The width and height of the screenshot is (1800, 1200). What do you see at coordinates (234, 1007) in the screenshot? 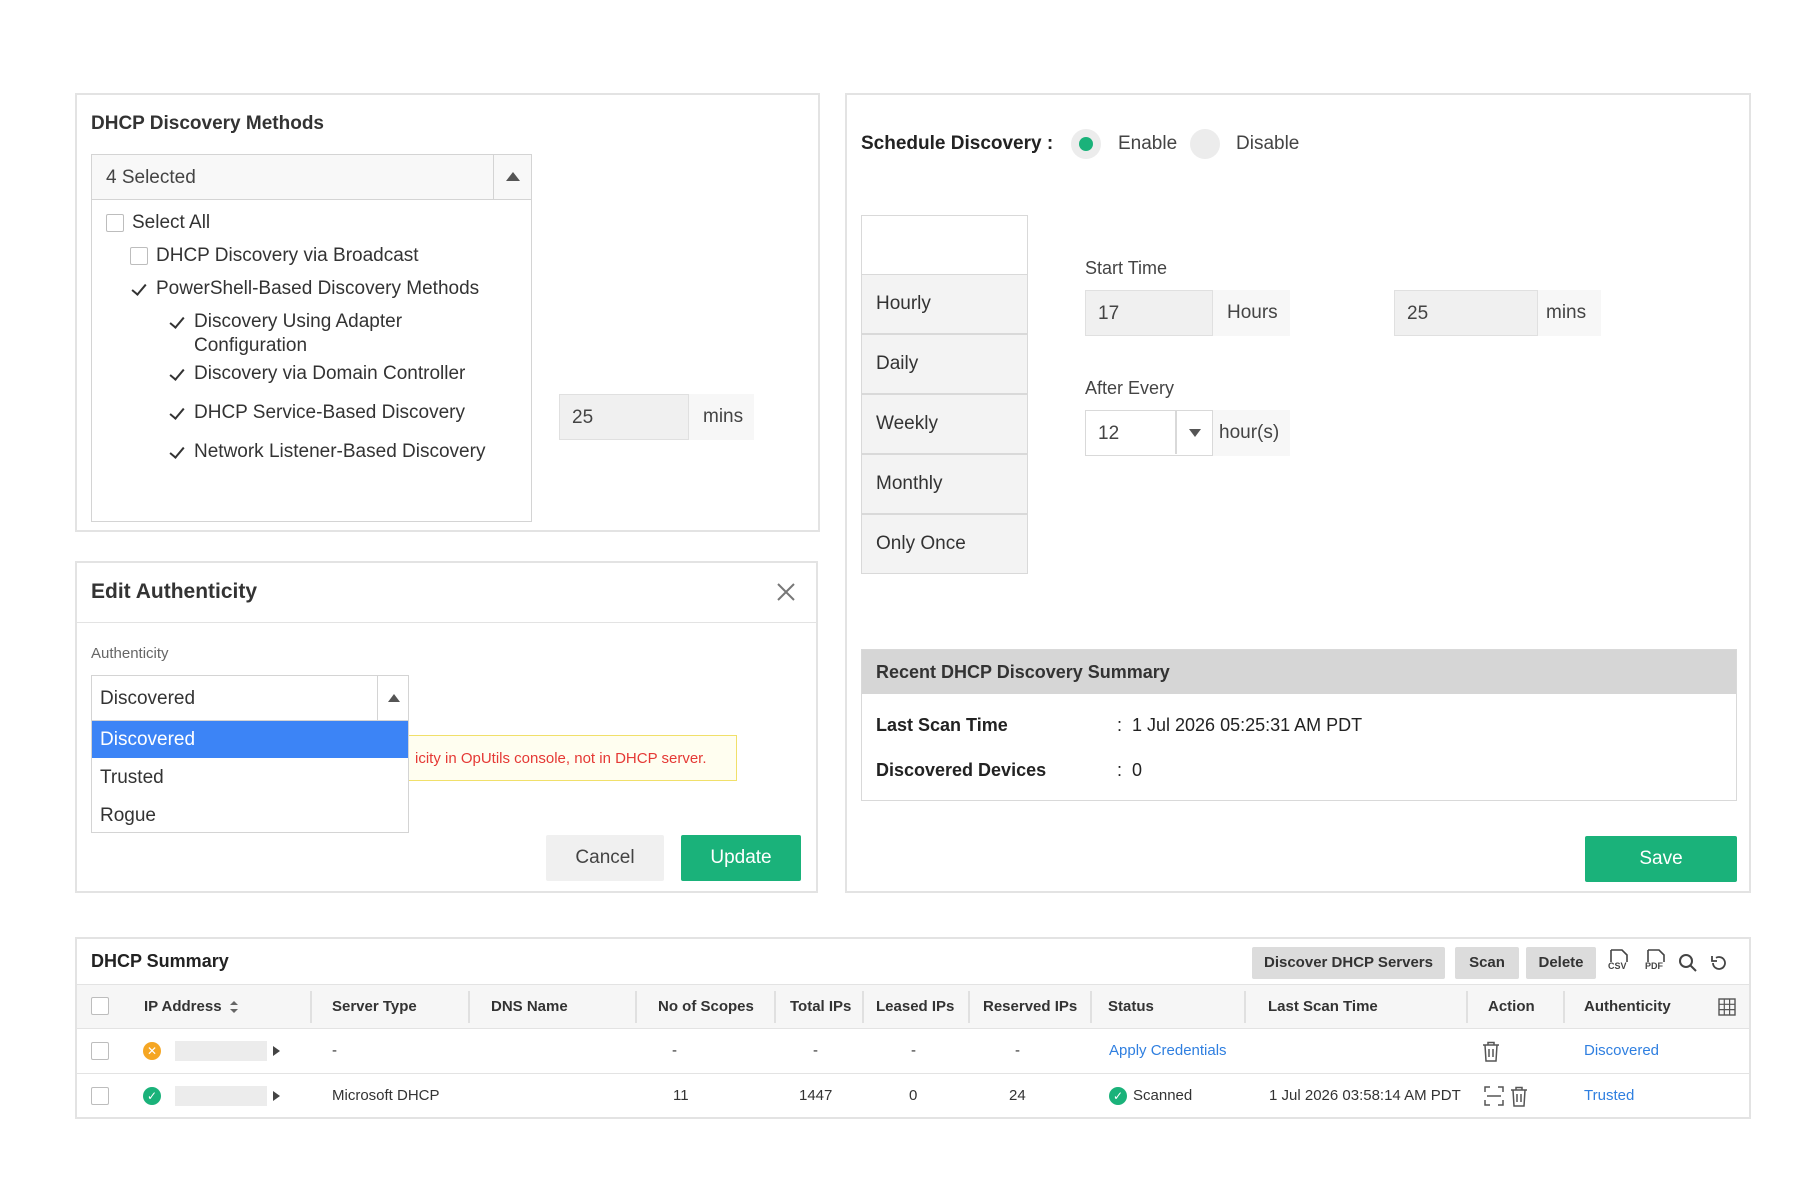
I see `sort-icon` at bounding box center [234, 1007].